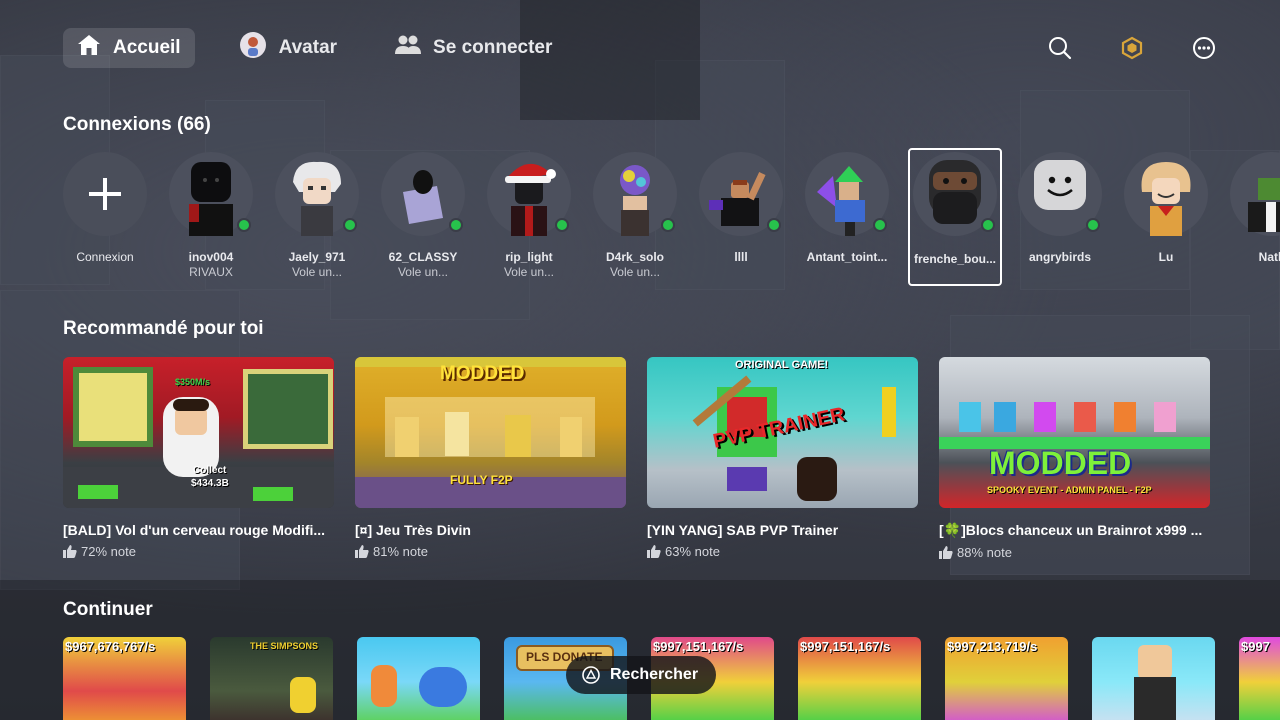 The width and height of the screenshot is (1280, 720). Describe the element at coordinates (1060, 463) in the screenshot. I see `thumb-text: MODDED` at that location.